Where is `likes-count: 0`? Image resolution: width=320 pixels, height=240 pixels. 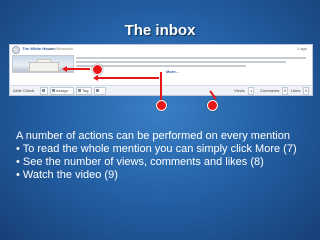
likes-count: 0 is located at coordinates (306, 91).